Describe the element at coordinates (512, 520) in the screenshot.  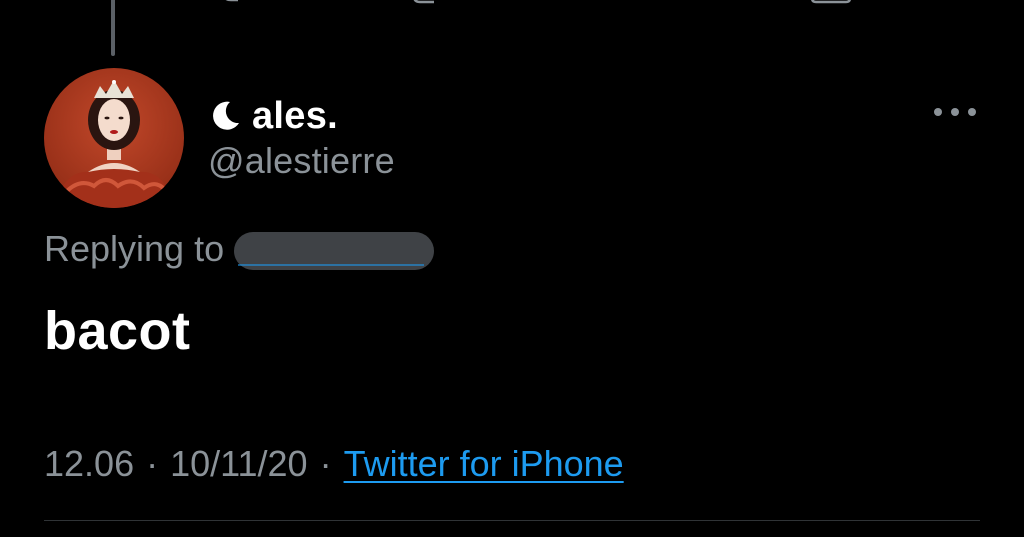
I see `divider` at that location.